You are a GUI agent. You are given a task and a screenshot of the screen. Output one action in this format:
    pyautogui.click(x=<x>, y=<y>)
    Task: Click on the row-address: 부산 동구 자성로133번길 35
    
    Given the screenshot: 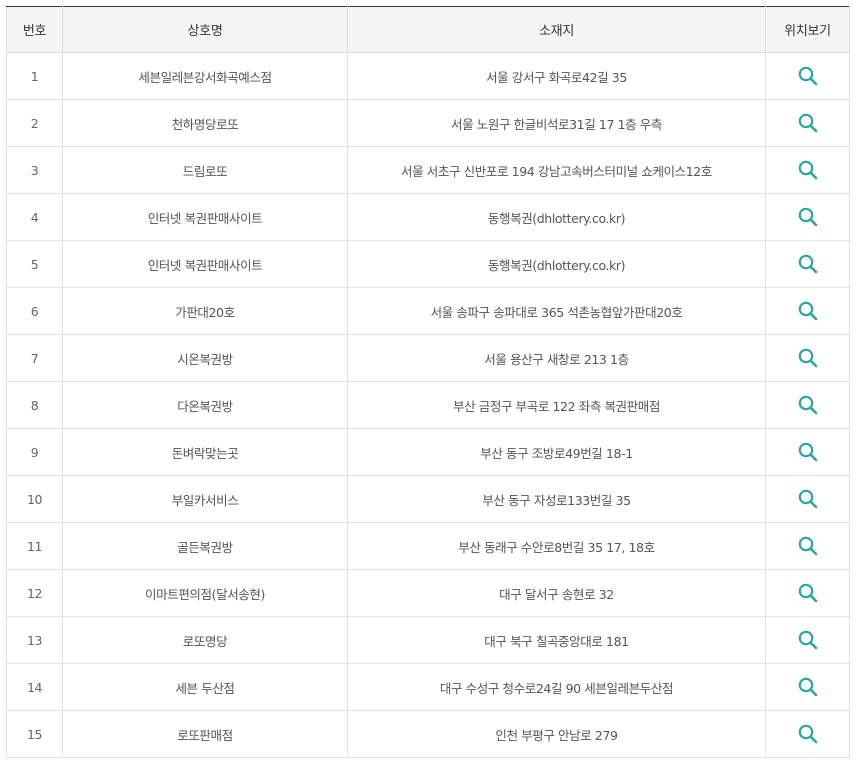 What is the action you would take?
    pyautogui.click(x=556, y=499)
    